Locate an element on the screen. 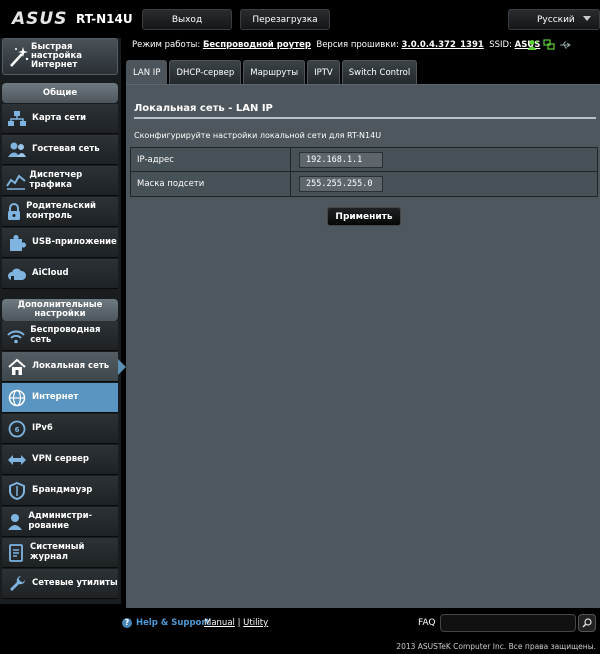  sidebar-item-system-log: Системный журнал is located at coordinates (60, 553).